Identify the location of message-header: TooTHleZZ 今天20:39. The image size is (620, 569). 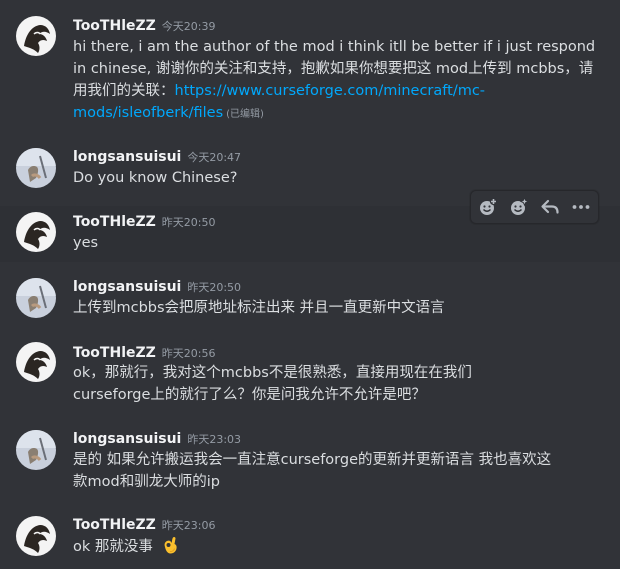
(144, 26).